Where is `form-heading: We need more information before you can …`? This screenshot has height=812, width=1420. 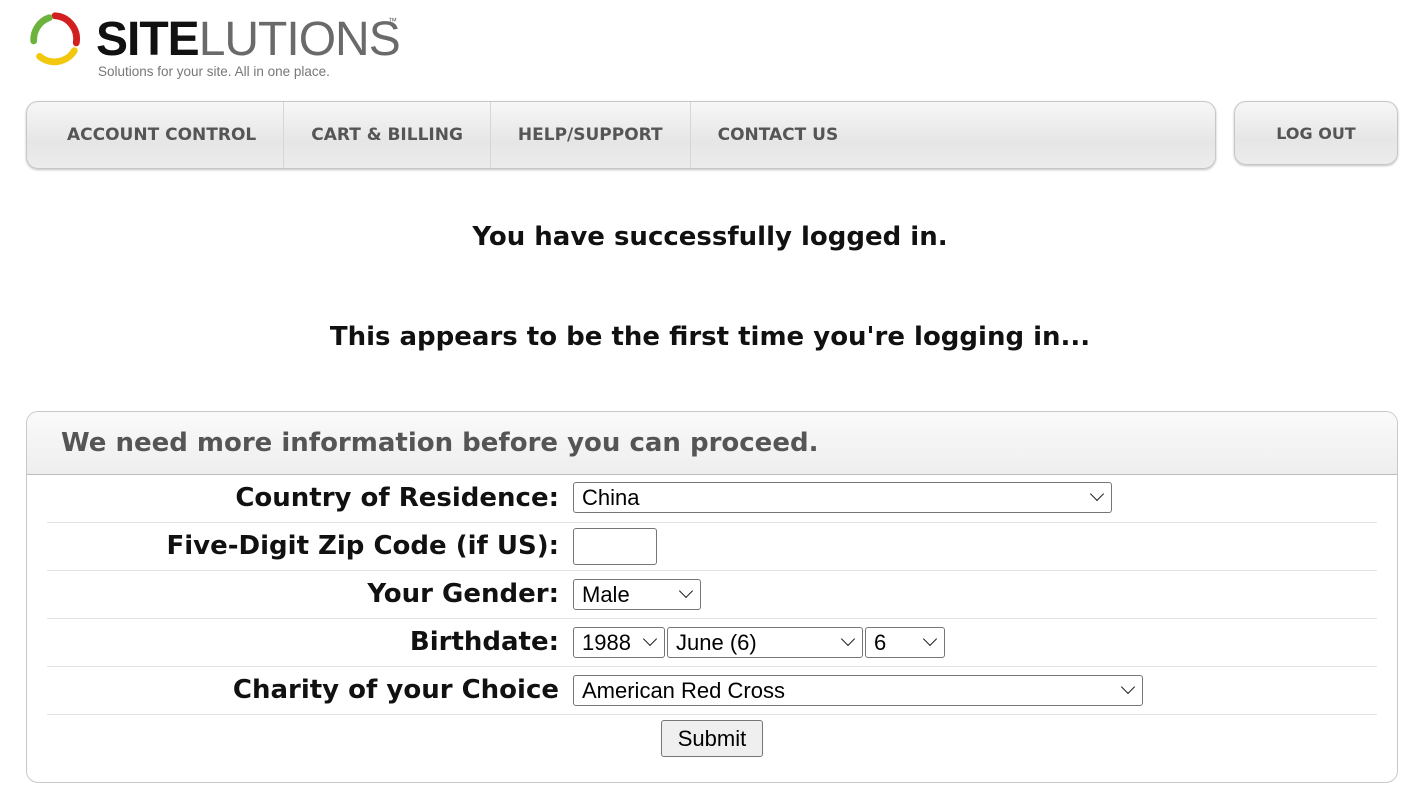 form-heading: We need more information before you can … is located at coordinates (712, 443).